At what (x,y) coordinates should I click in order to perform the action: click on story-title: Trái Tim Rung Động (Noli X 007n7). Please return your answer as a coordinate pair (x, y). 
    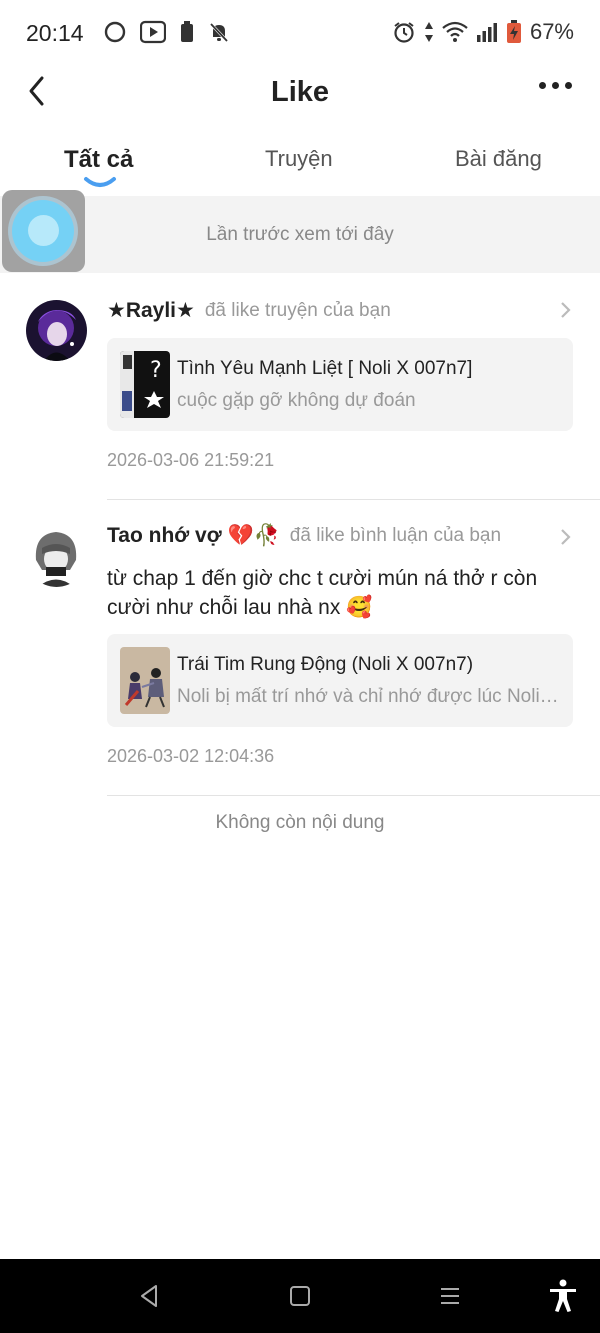
    Looking at the image, I should click on (325, 664).